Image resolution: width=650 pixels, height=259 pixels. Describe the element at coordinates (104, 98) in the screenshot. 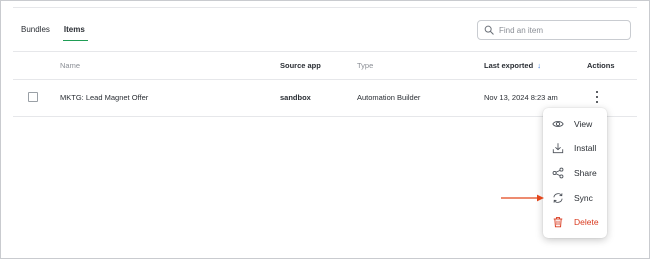

I see `row-name: MKTG: Lead Magnet Offer` at that location.